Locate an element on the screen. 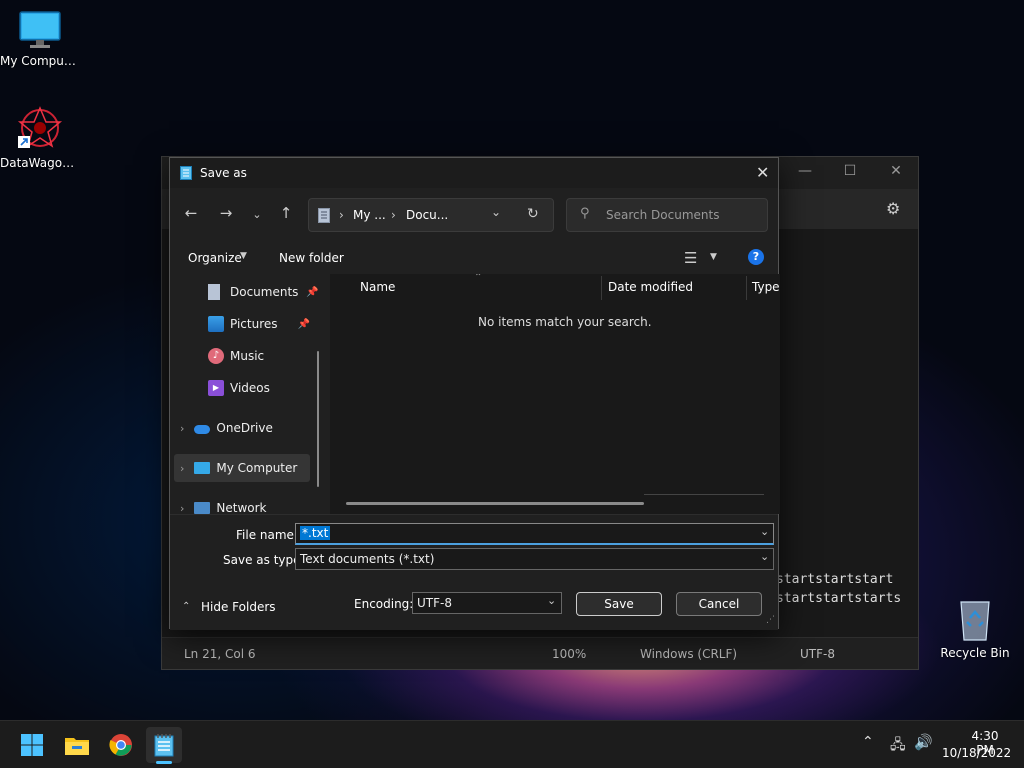 This screenshot has height=768, width=1024. recent-locations-chevron-icon: ⌄ is located at coordinates (257, 214).